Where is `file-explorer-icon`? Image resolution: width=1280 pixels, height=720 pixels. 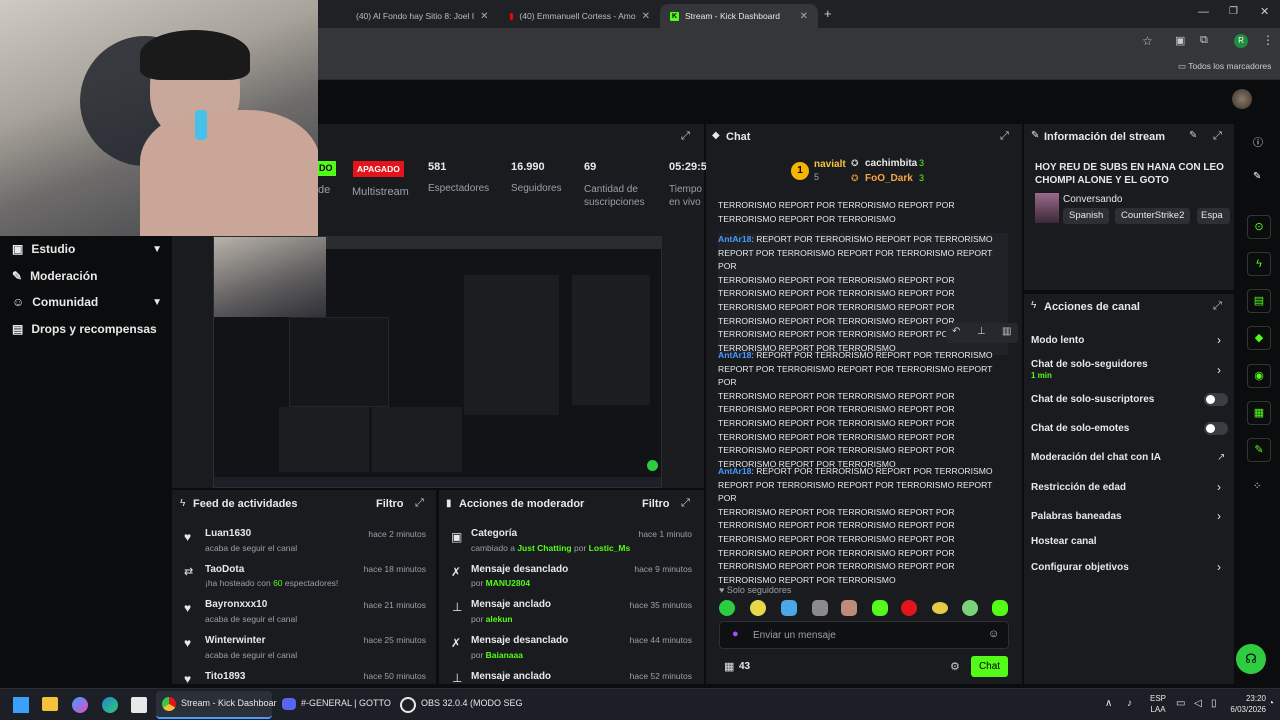 file-explorer-icon is located at coordinates (50, 704).